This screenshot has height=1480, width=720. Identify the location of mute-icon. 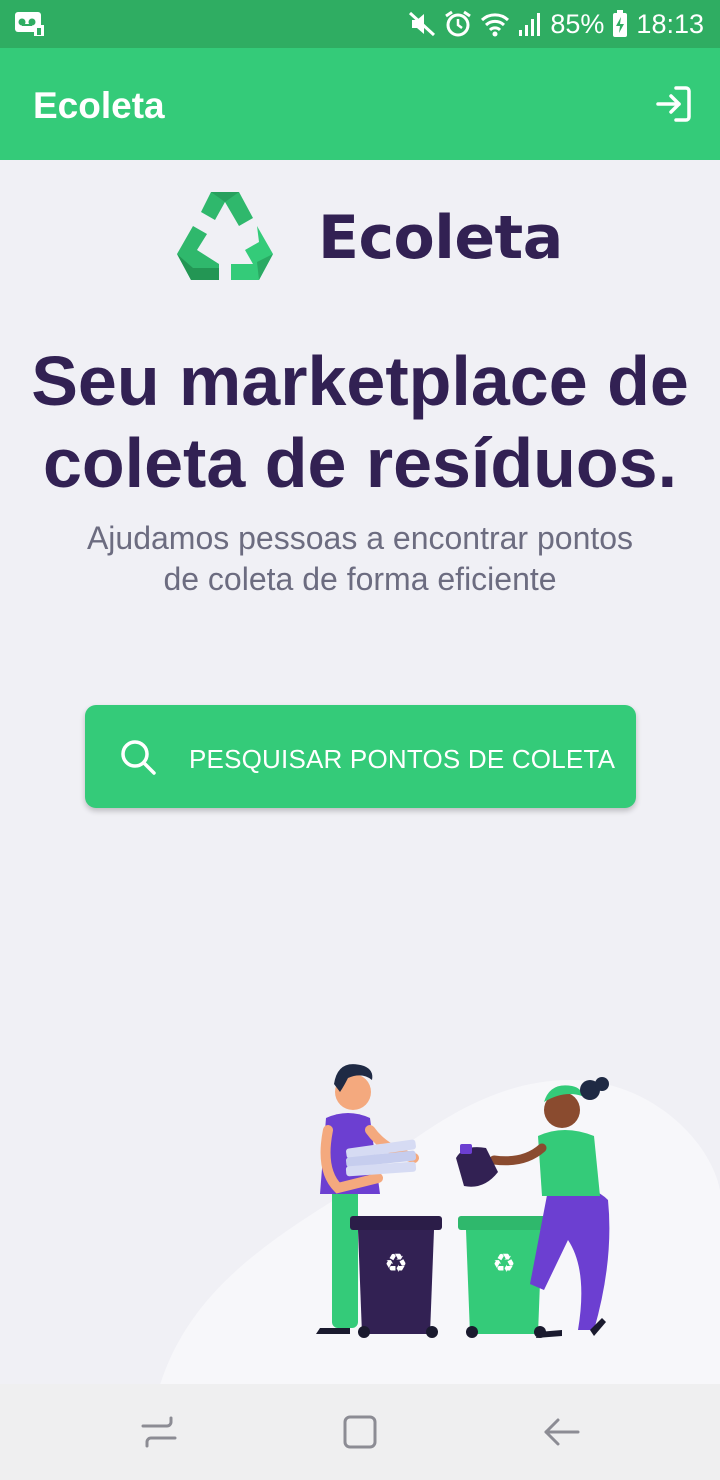
(422, 24).